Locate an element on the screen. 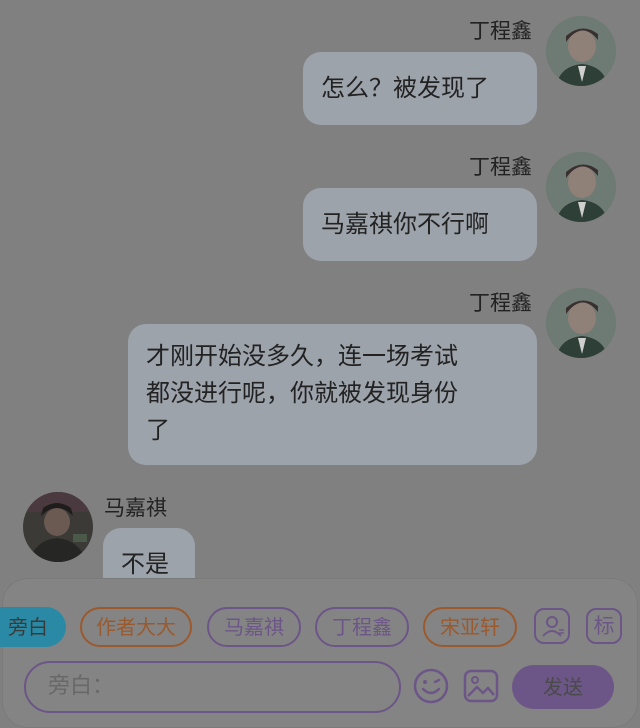  message-line: 了 is located at coordinates (158, 430).